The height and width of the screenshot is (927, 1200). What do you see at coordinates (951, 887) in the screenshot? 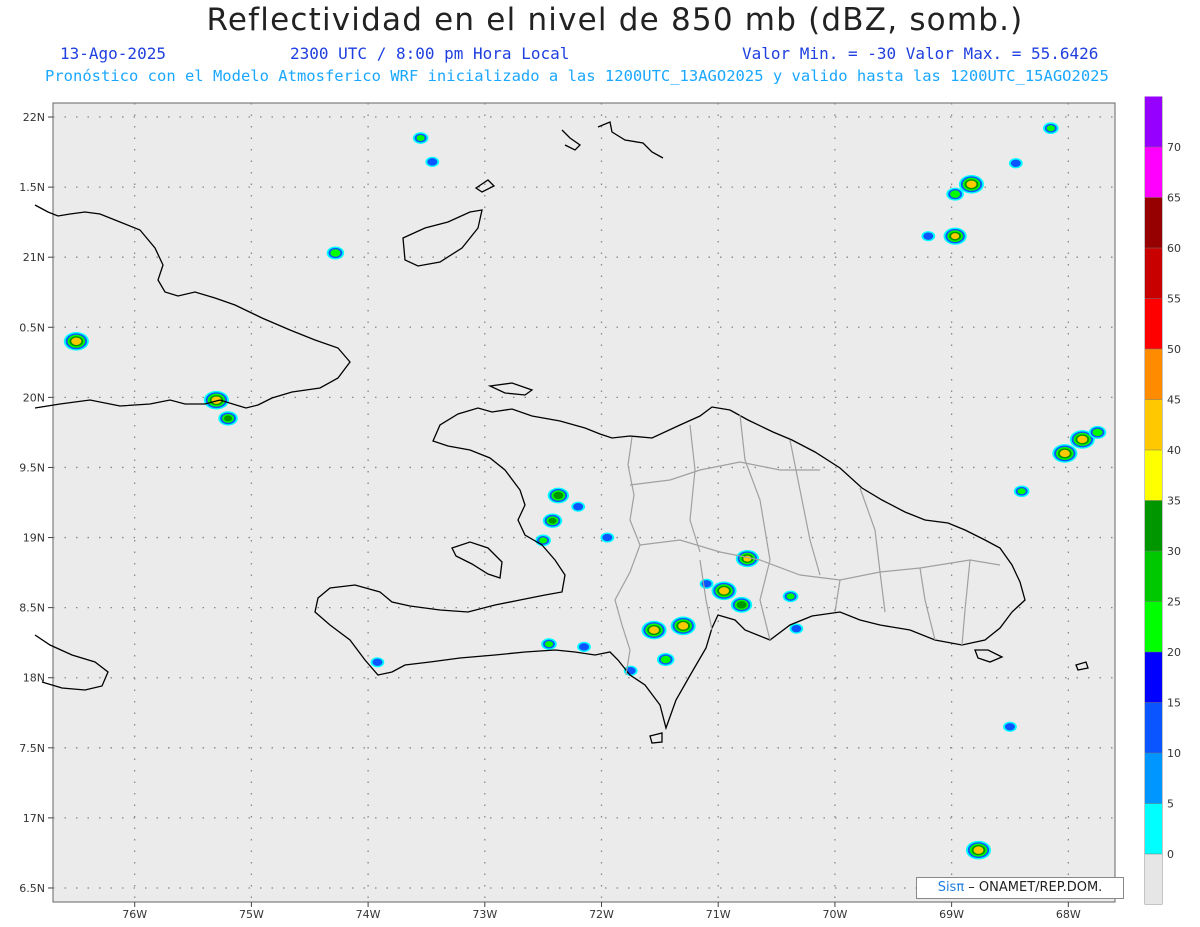
I see `sispi-logo: Sisπ` at bounding box center [951, 887].